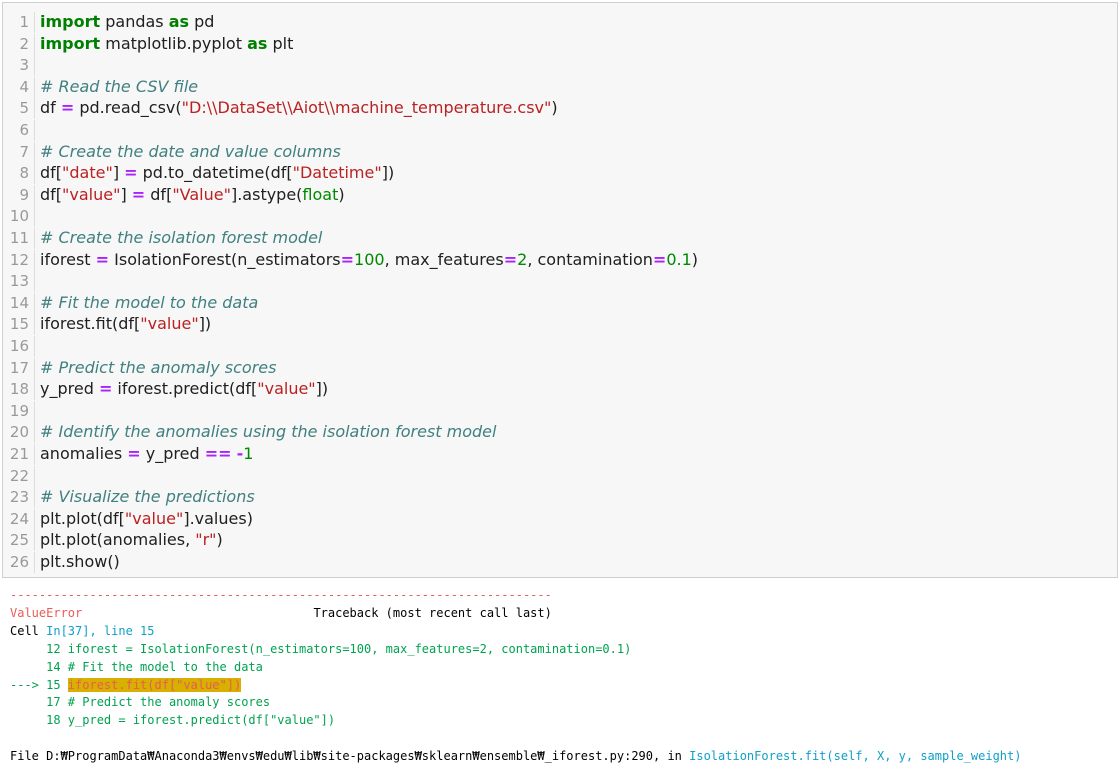  Describe the element at coordinates (80, 561) in the screenshot. I see `code-text: plt.show()` at that location.